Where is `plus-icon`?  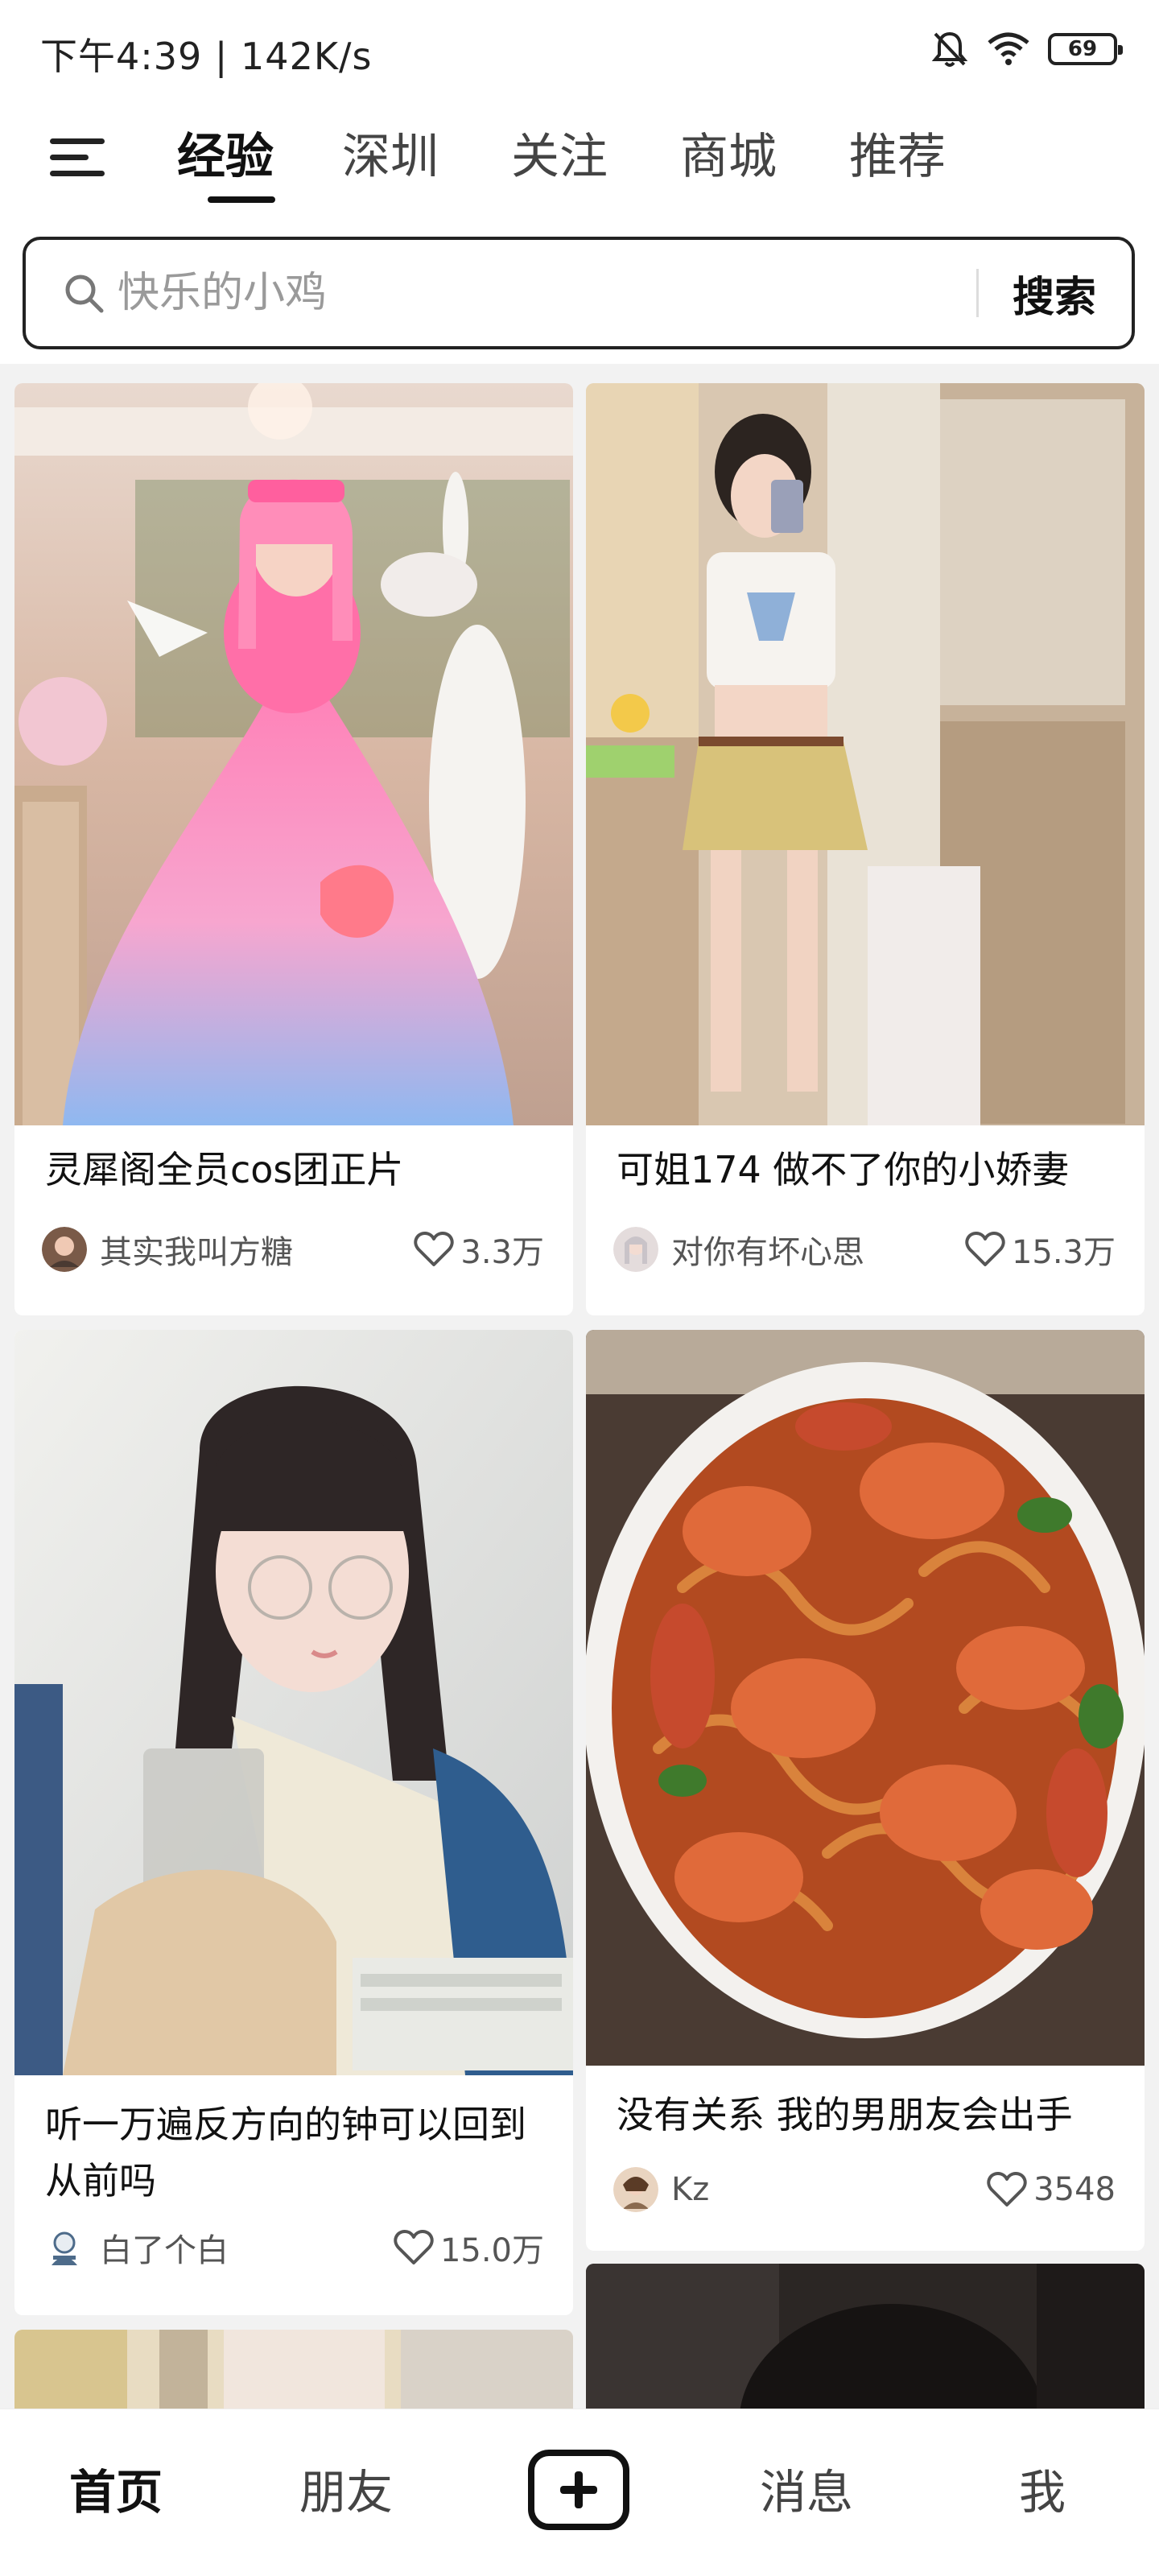
plus-icon is located at coordinates (578, 2489).